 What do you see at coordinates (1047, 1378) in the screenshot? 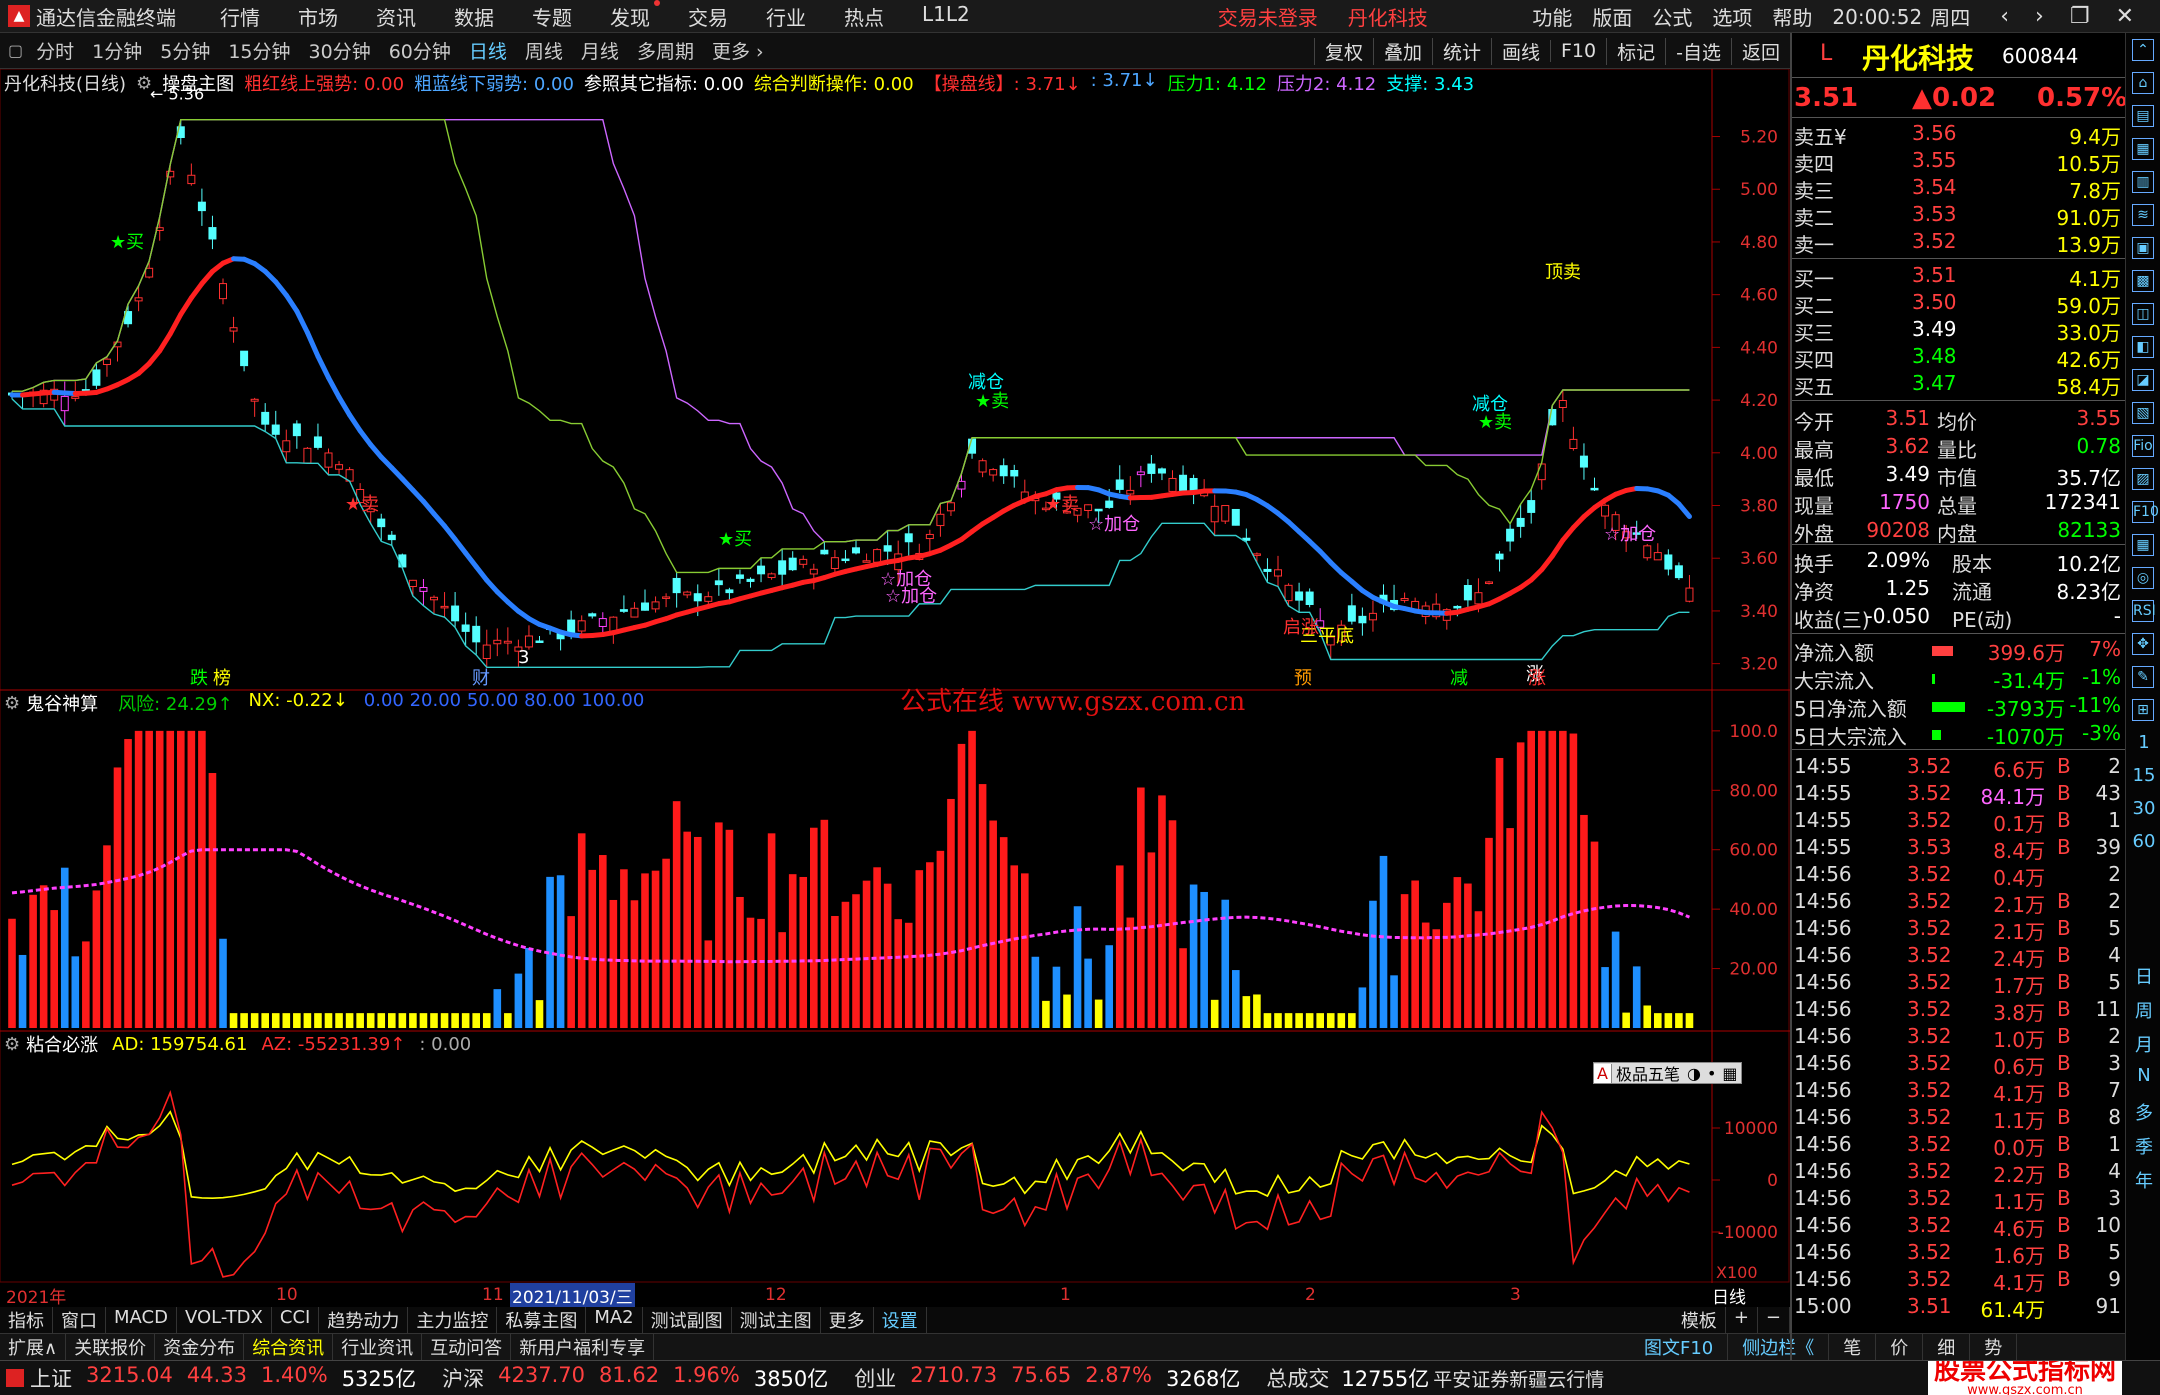
I see `index-item: 创业 2710.73 75.65 2.87% 3268亿` at bounding box center [1047, 1378].